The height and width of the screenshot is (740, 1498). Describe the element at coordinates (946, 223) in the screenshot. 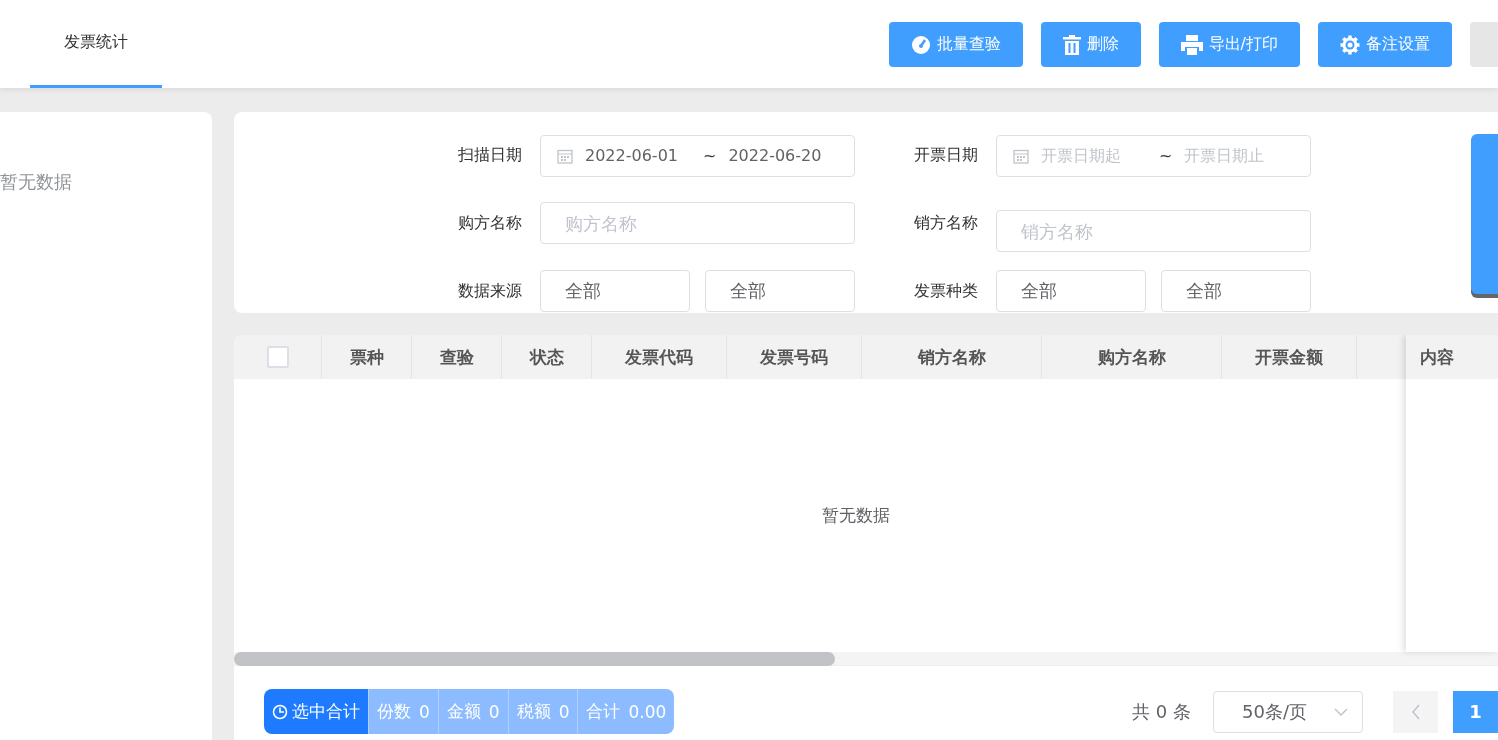

I see `field-label: 销方名称` at that location.